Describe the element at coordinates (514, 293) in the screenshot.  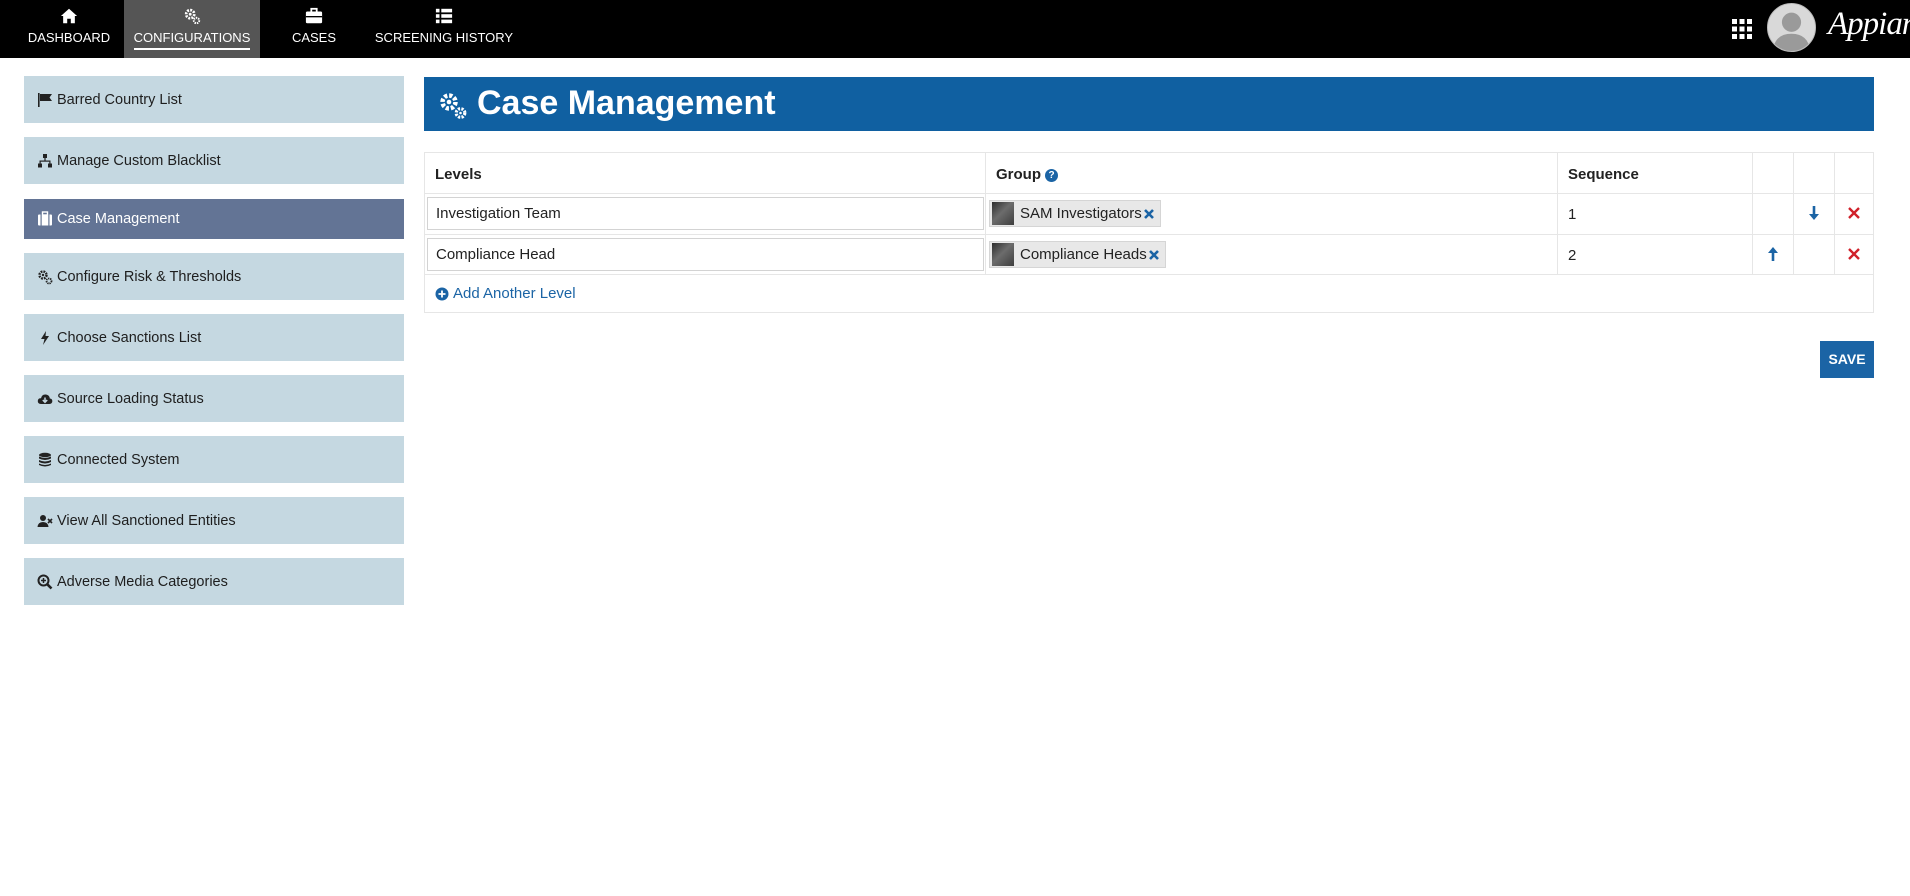
I see `add-another-level-label: Add Another Level` at that location.